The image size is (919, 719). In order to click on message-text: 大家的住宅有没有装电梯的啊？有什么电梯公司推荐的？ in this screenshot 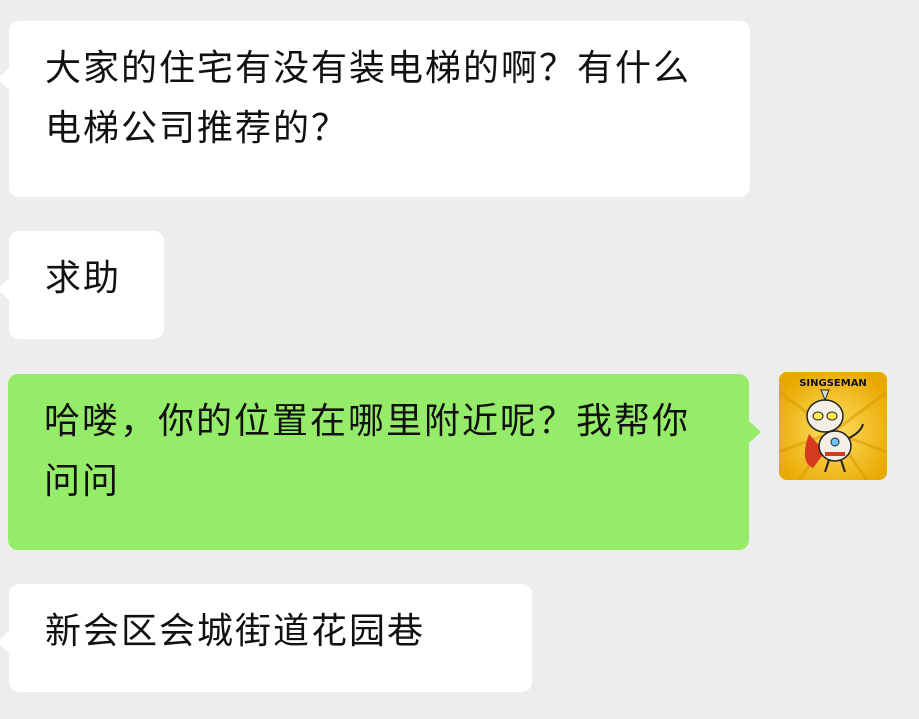, I will do `click(368, 98)`.